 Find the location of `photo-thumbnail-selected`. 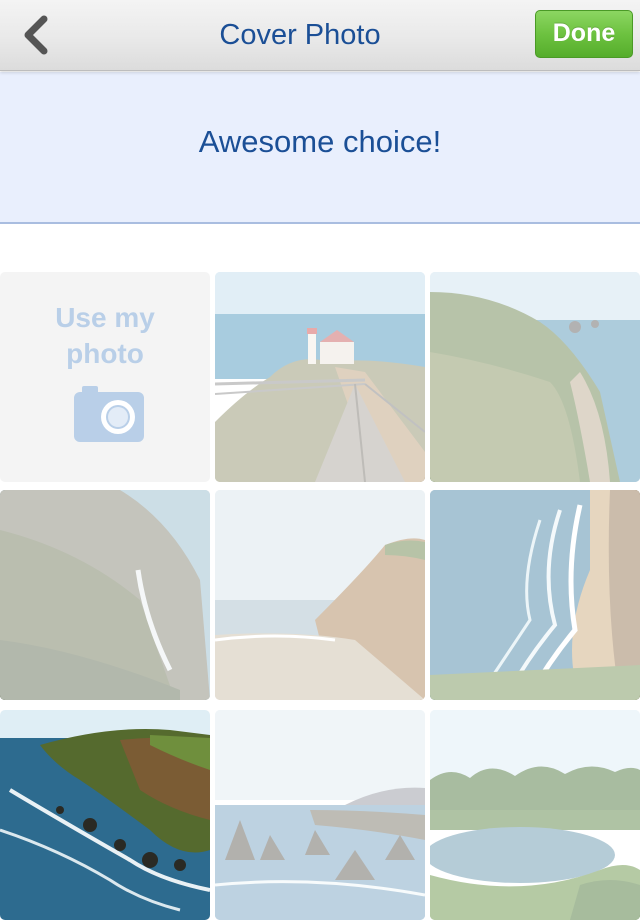

photo-thumbnail-selected is located at coordinates (105, 815).